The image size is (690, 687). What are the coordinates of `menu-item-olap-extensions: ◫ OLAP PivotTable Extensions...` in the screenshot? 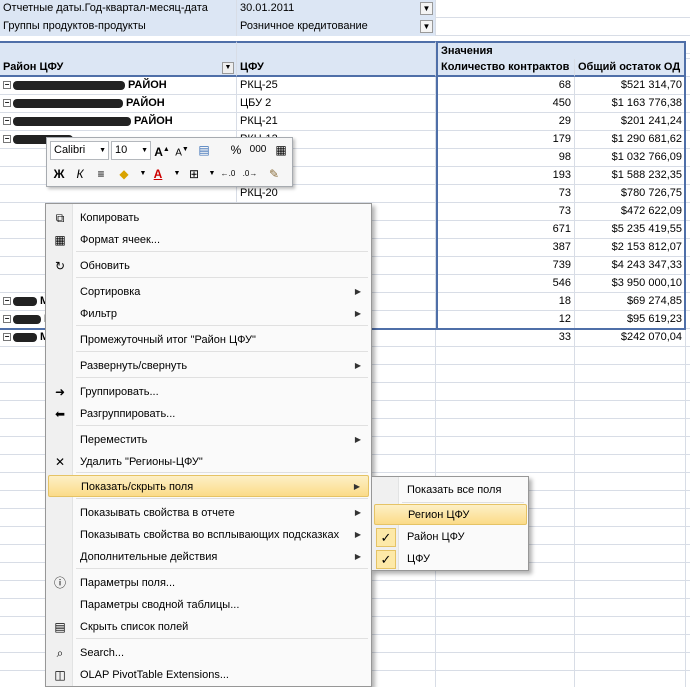 It's located at (208, 675).